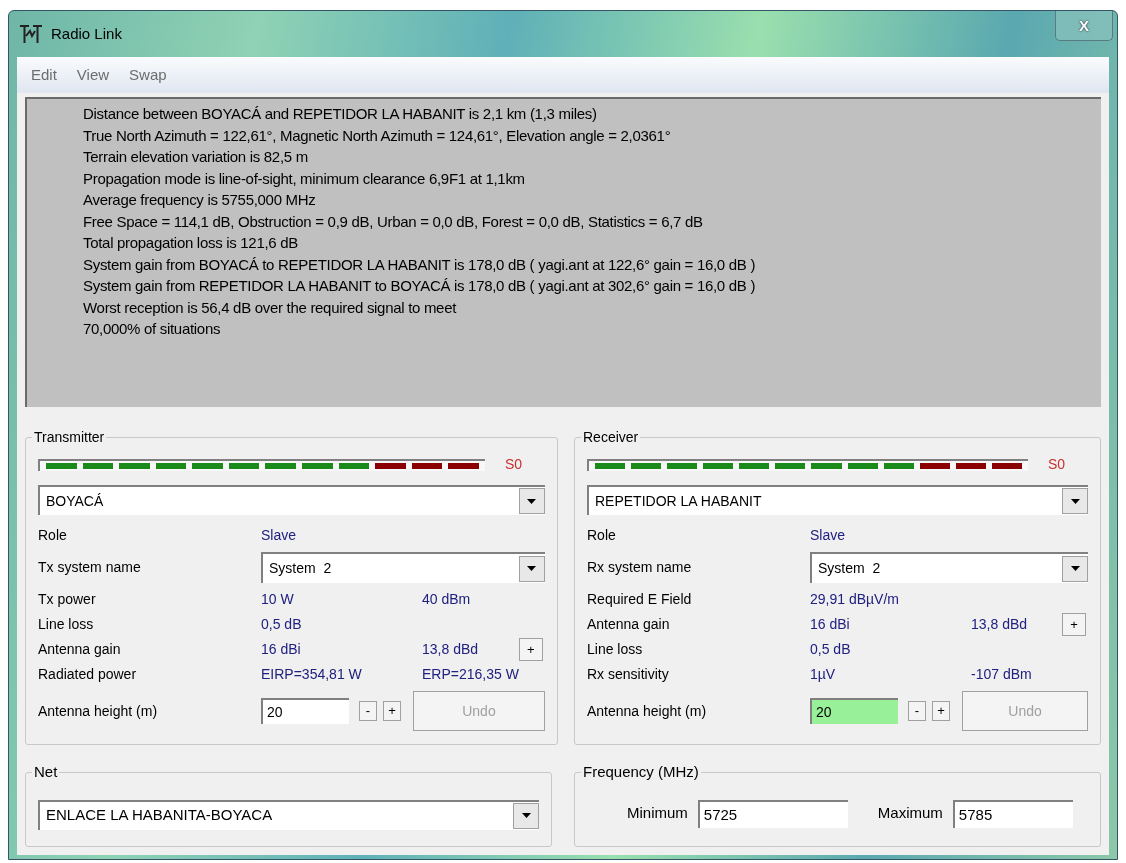  I want to click on net-dropdown: ENLACE LA HABANITA-BOYACA, so click(288, 814).